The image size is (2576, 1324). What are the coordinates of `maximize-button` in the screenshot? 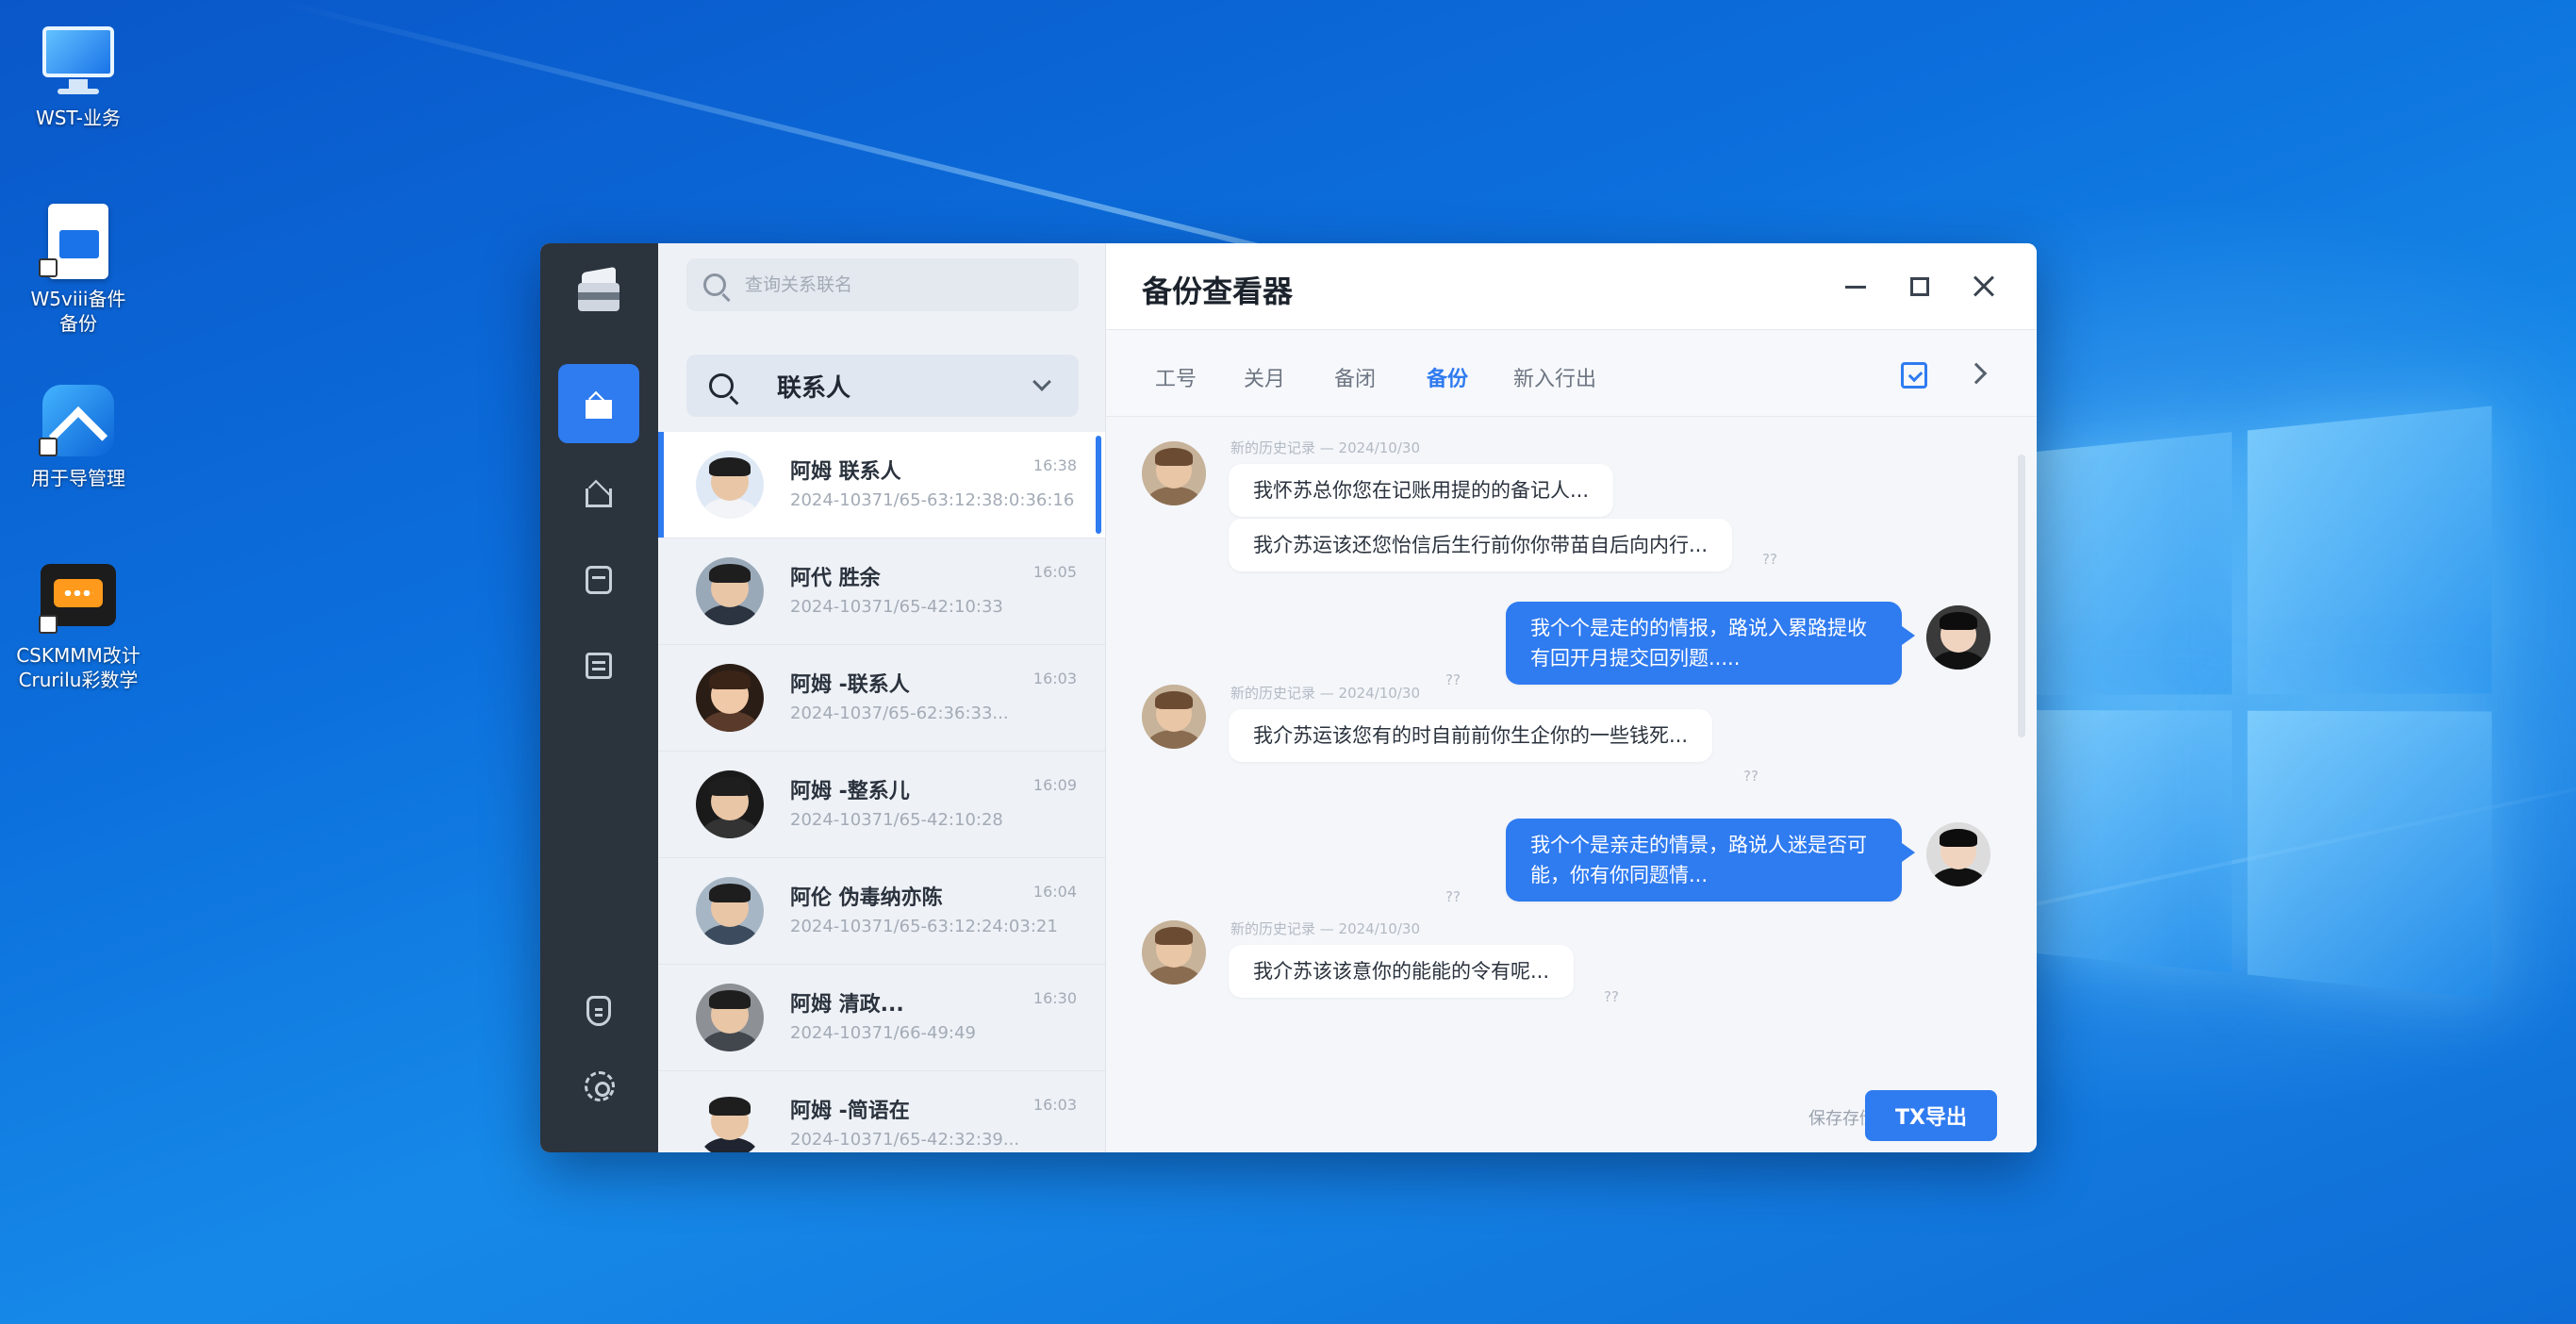 It's located at (1919, 286).